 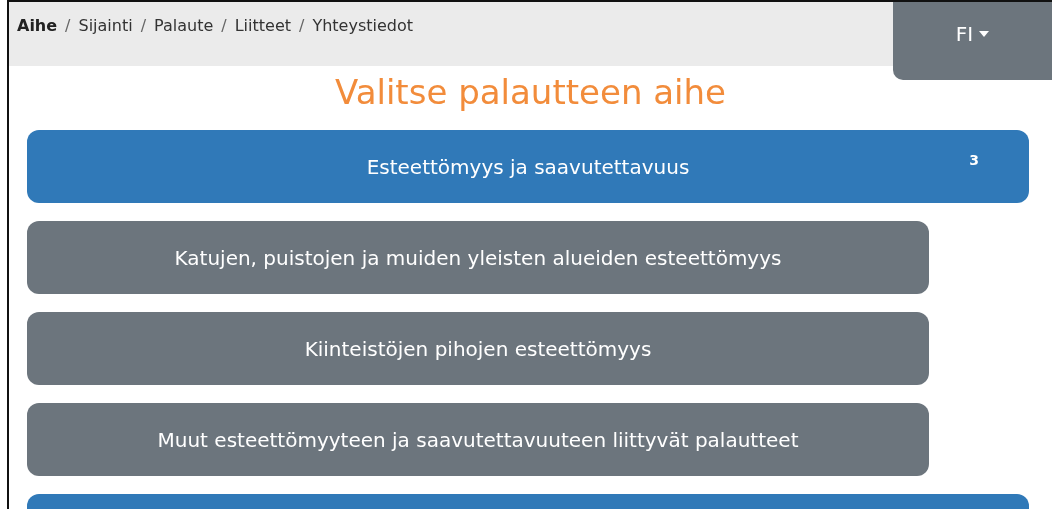 I want to click on category-button: Esteettömyys ja saavutettavuus 3, so click(x=528, y=166).